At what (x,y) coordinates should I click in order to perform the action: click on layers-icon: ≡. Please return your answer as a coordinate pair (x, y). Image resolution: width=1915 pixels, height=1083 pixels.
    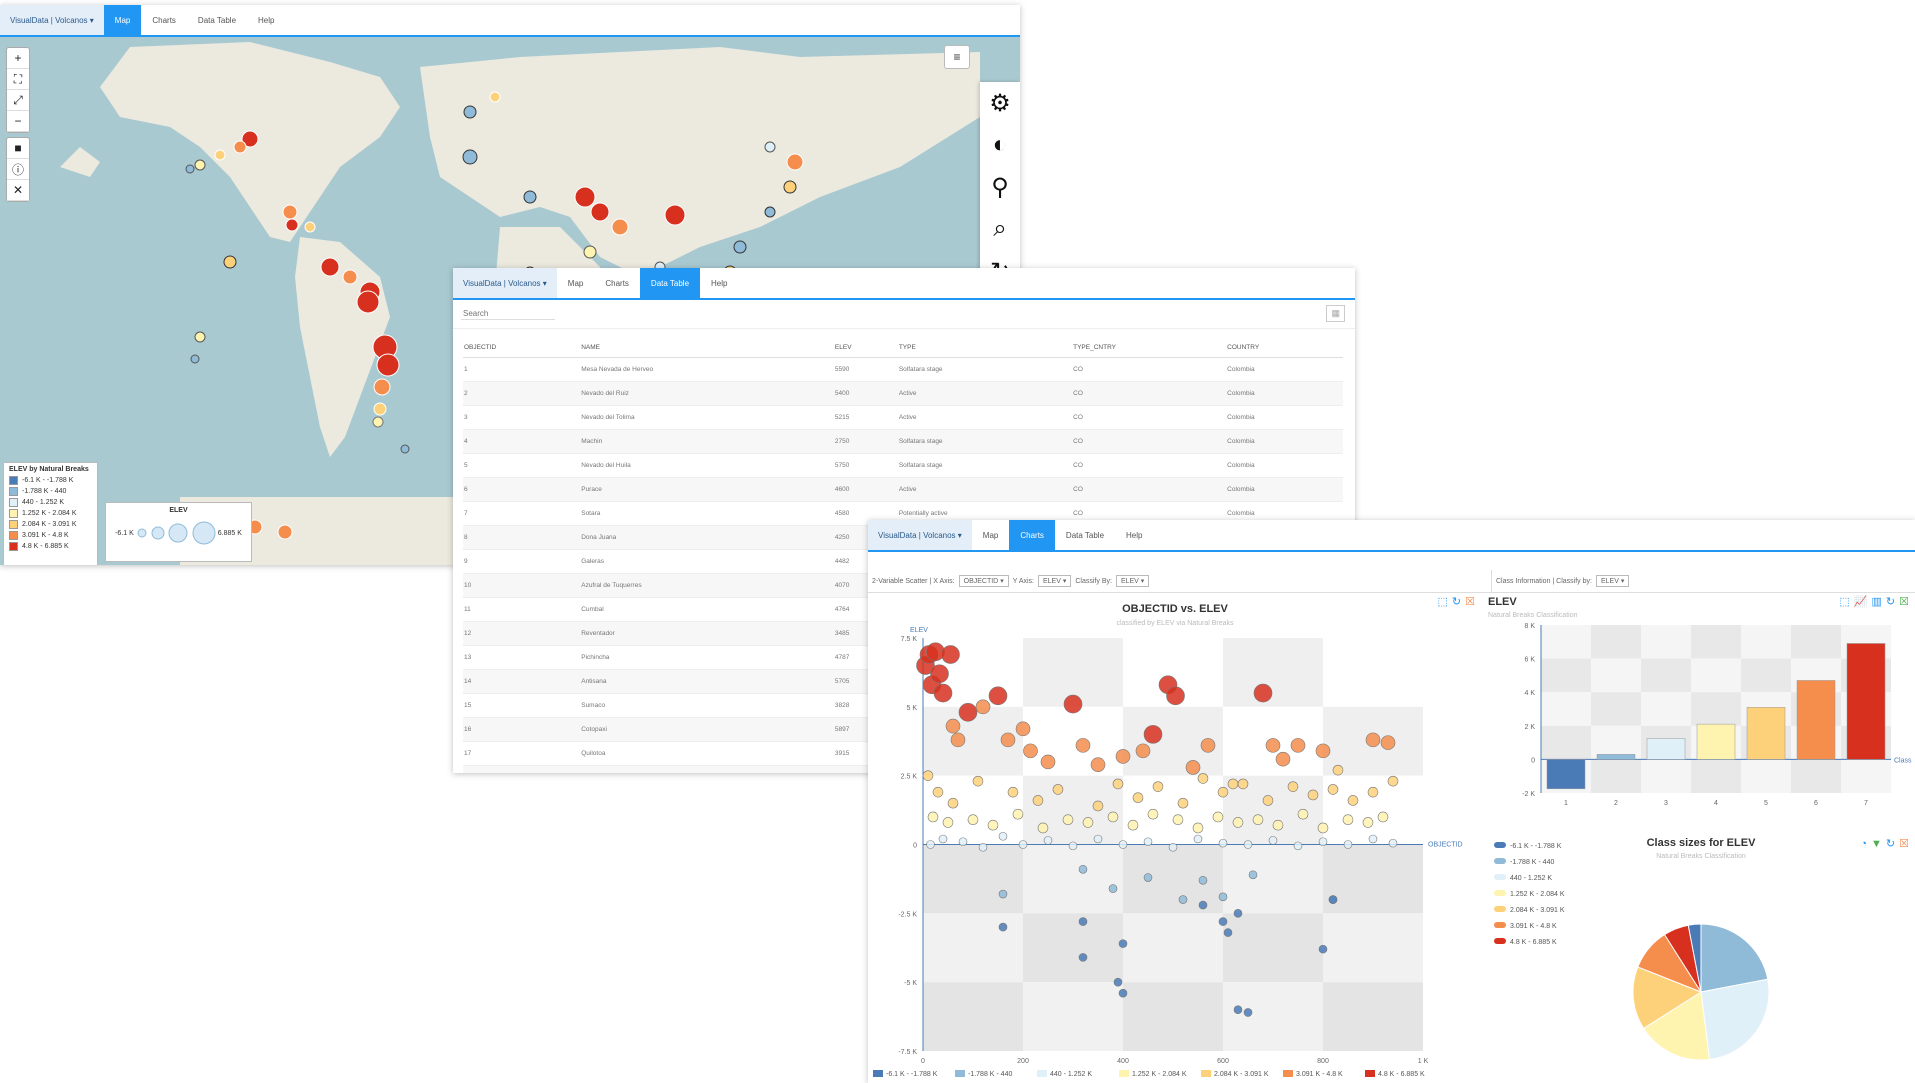
    Looking at the image, I should click on (957, 57).